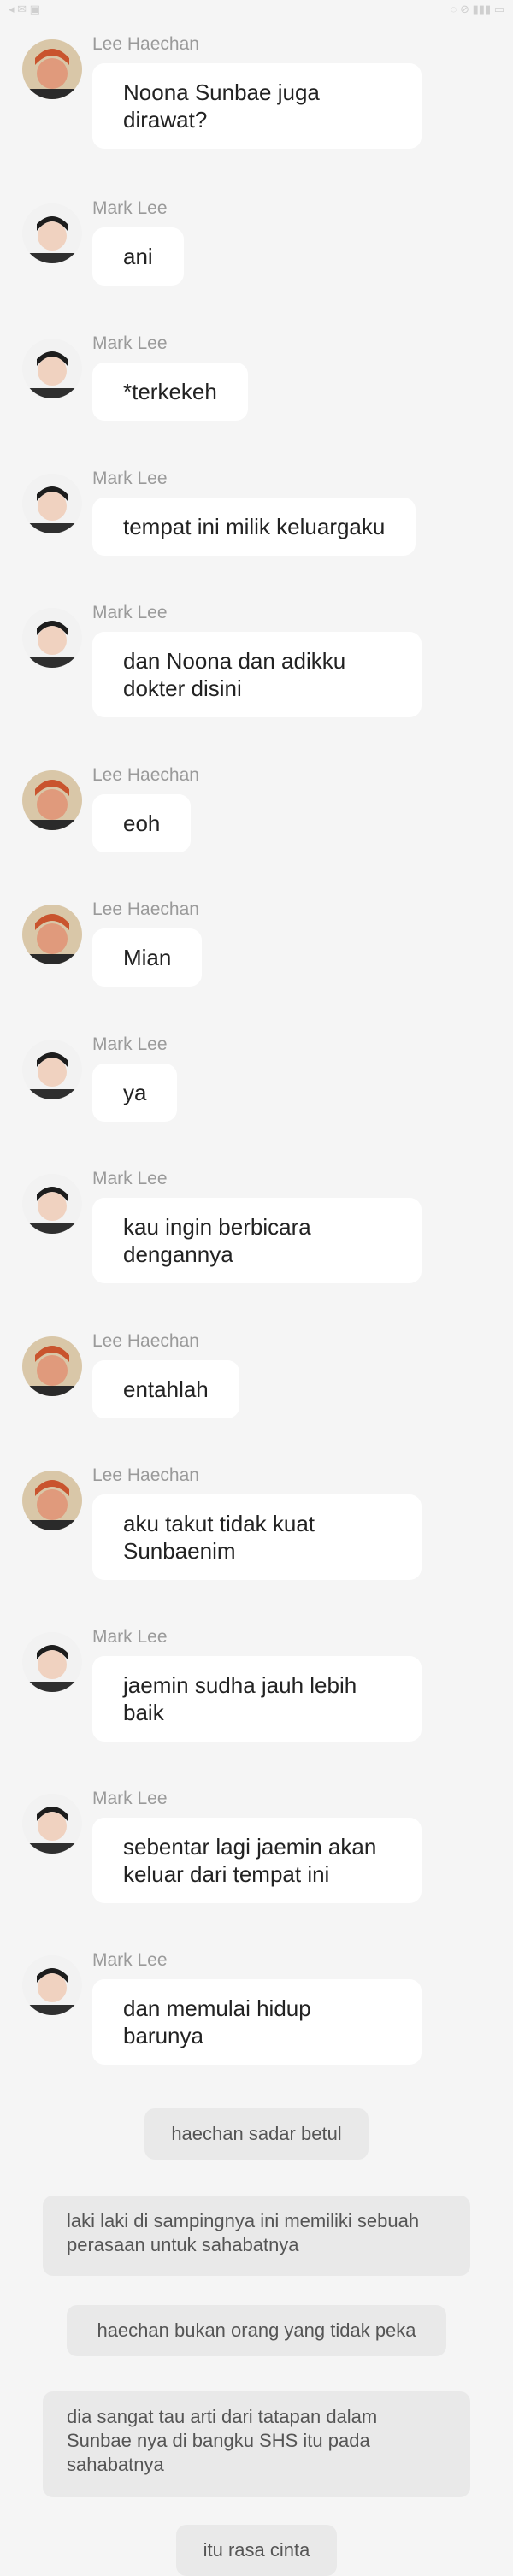 The image size is (513, 2576). Describe the element at coordinates (256, 2330) in the screenshot. I see `narration-note: haechan bukan orang yang tidak peka` at that location.